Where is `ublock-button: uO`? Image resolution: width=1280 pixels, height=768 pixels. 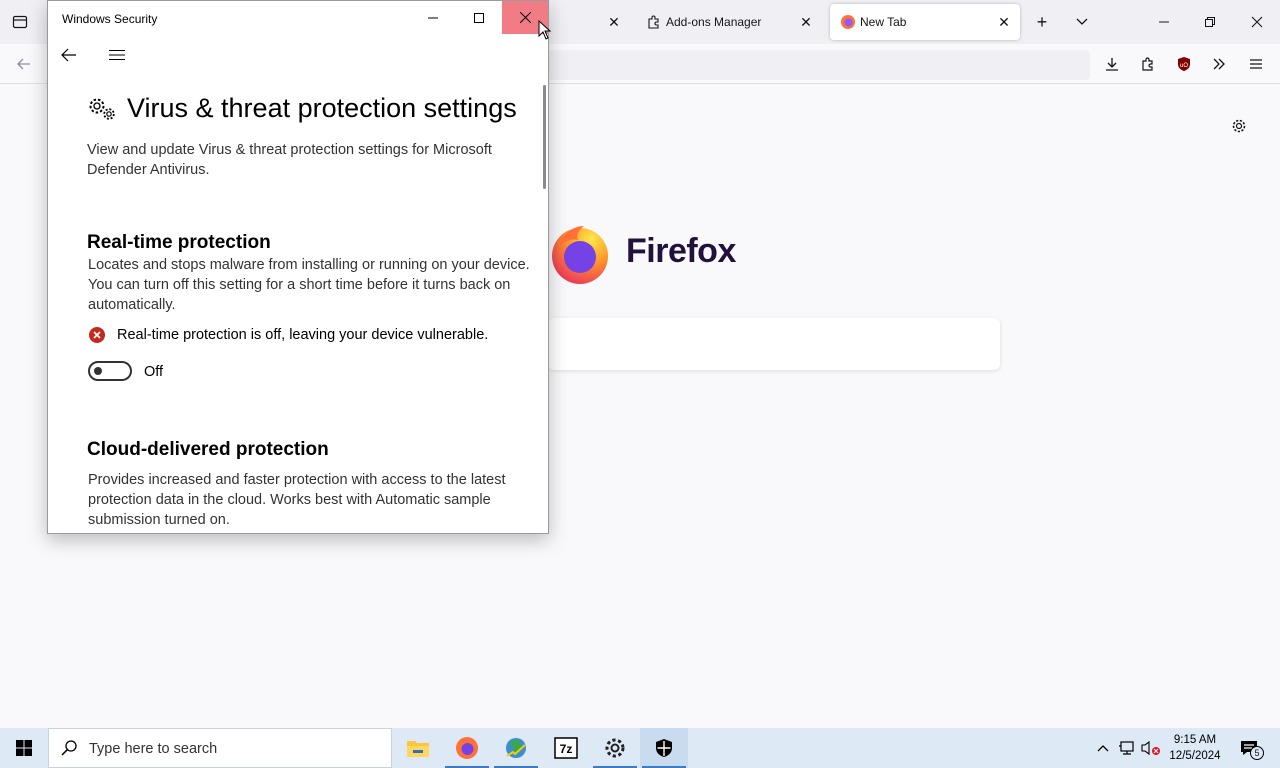
ublock-button: uO is located at coordinates (1184, 64).